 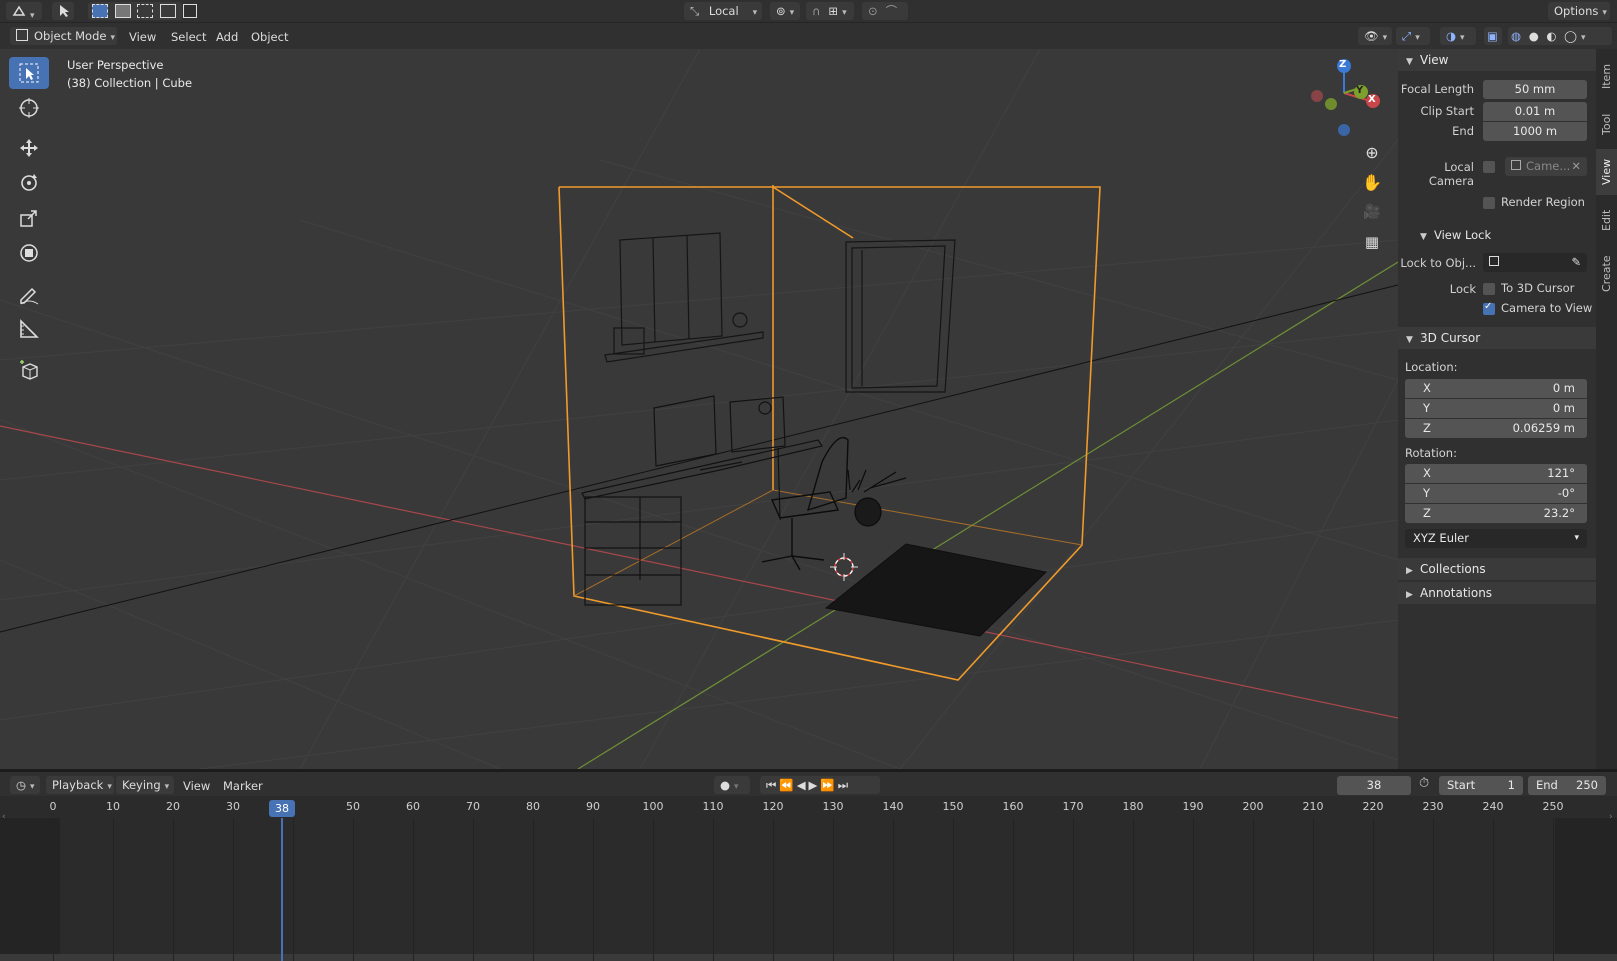 I want to click on cursor-rotation-z-field: Z 23.2°, so click(x=1496, y=513).